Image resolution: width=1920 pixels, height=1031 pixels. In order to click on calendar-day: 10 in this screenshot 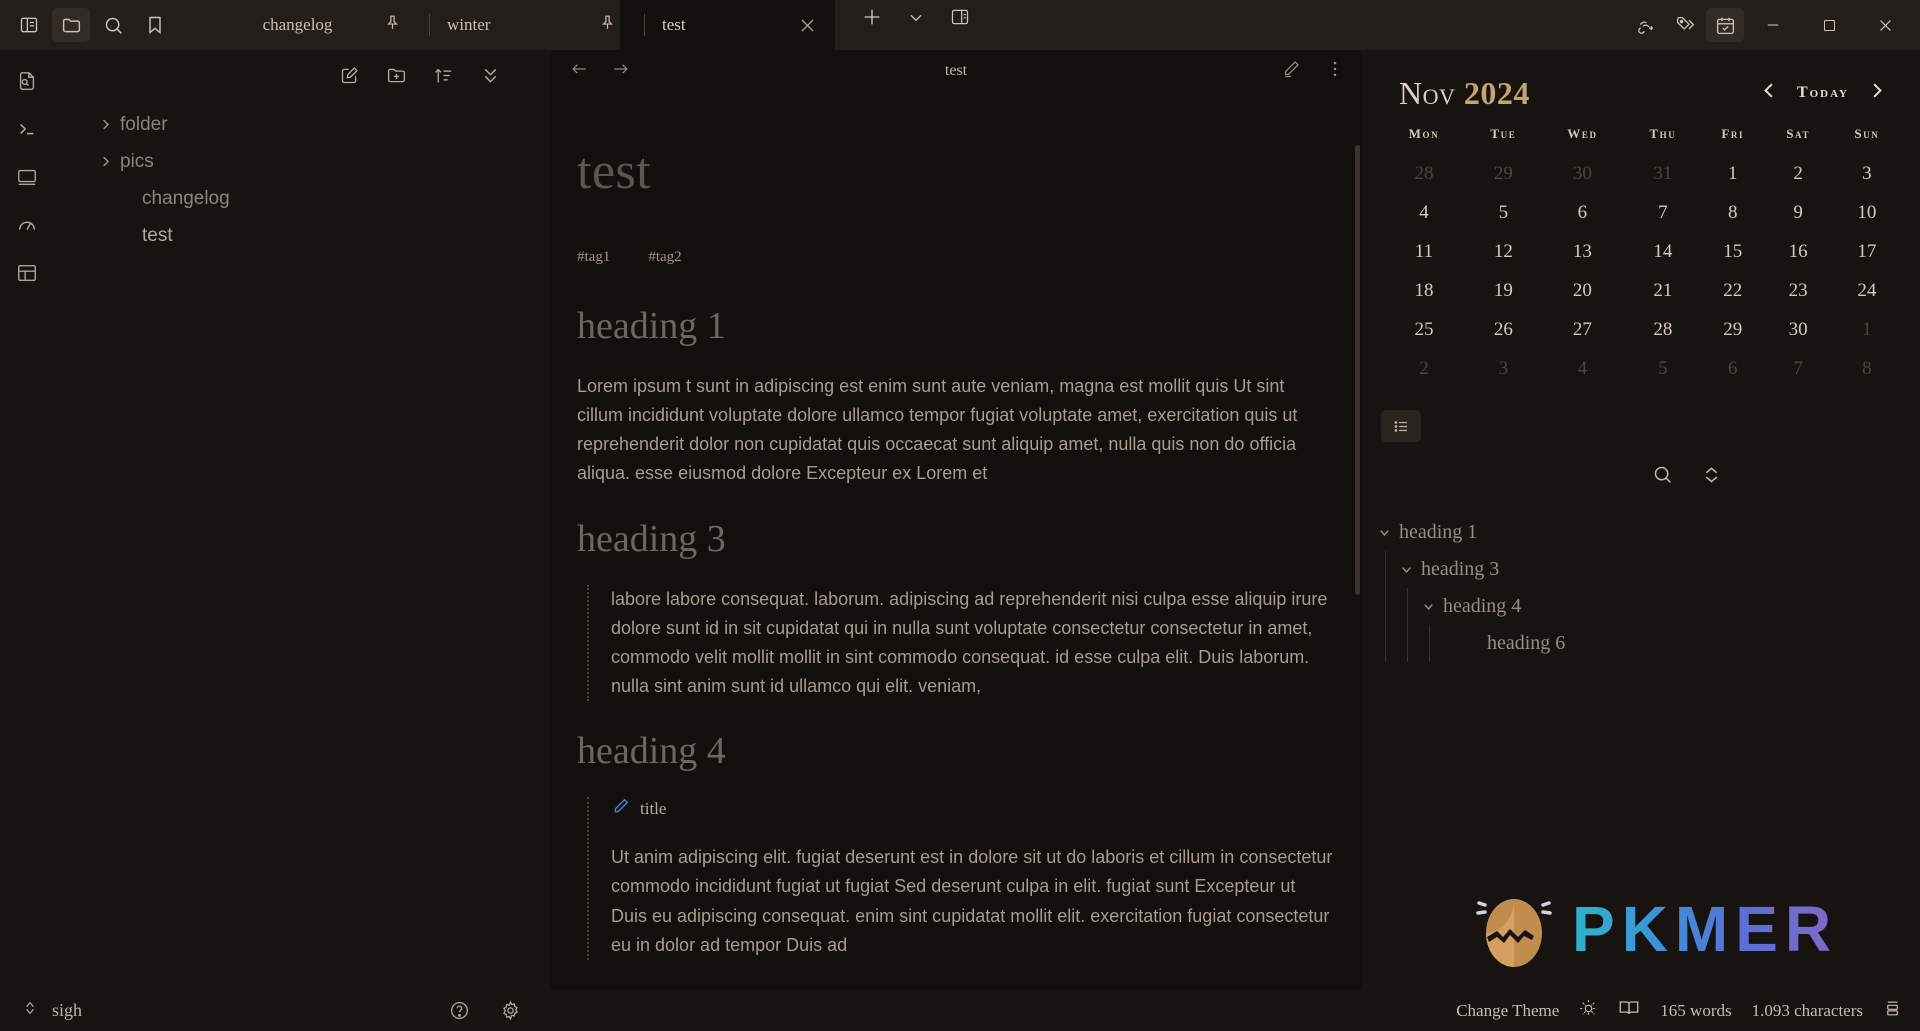, I will do `click(1867, 212)`.